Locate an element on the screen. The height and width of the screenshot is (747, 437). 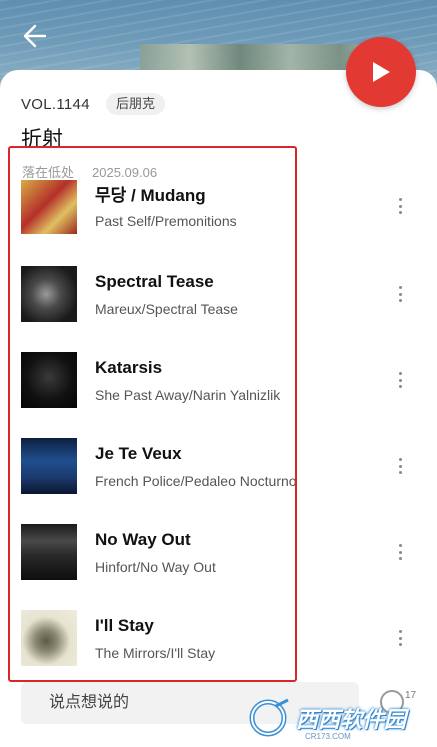
track-name: 무당 / Mudang is located at coordinates (150, 195).